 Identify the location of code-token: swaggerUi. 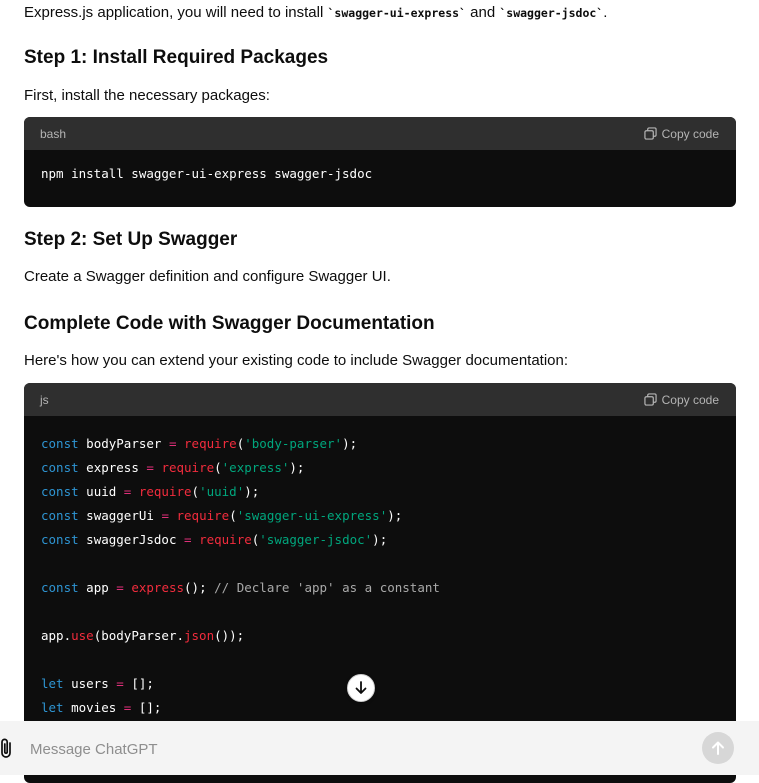
(120, 515).